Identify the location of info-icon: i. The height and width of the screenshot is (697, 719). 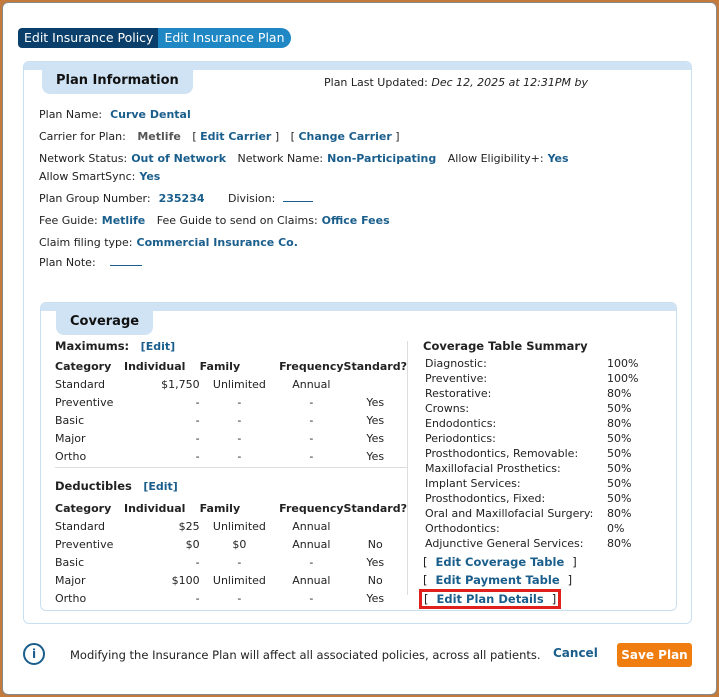
(34, 654).